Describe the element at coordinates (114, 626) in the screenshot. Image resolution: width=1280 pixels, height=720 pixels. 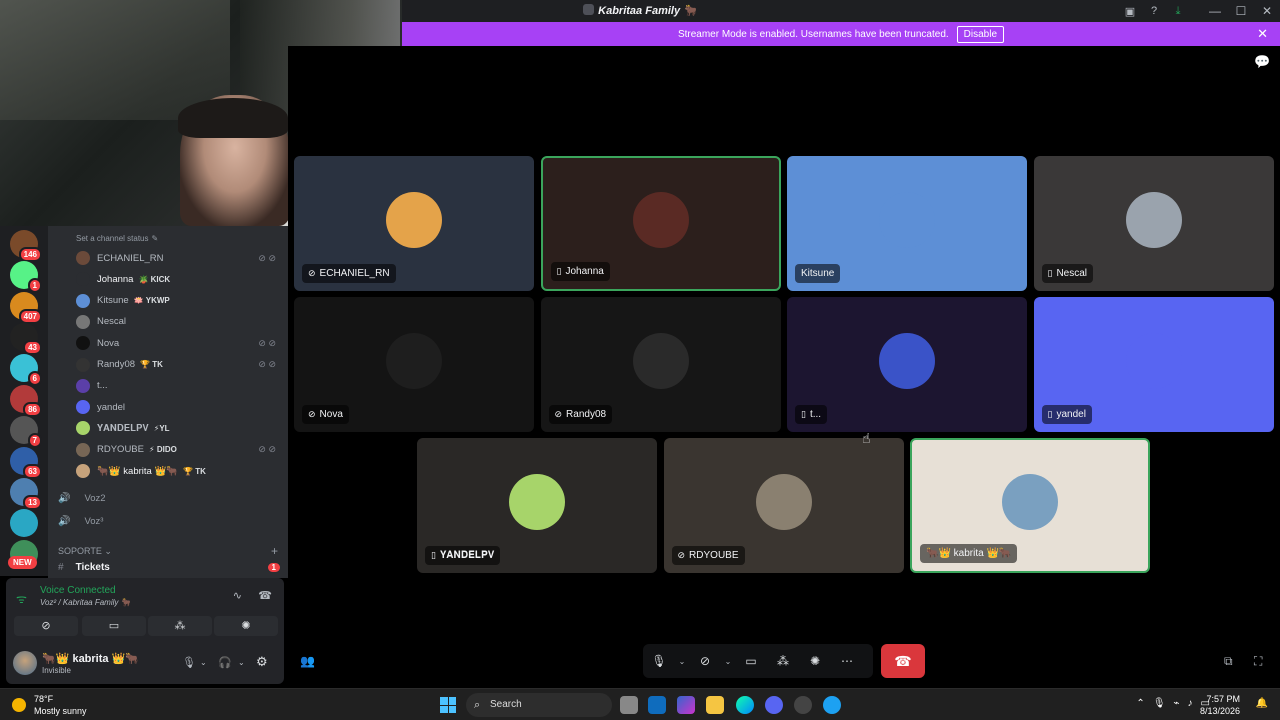
I see `screen-share-button: ▭` at that location.